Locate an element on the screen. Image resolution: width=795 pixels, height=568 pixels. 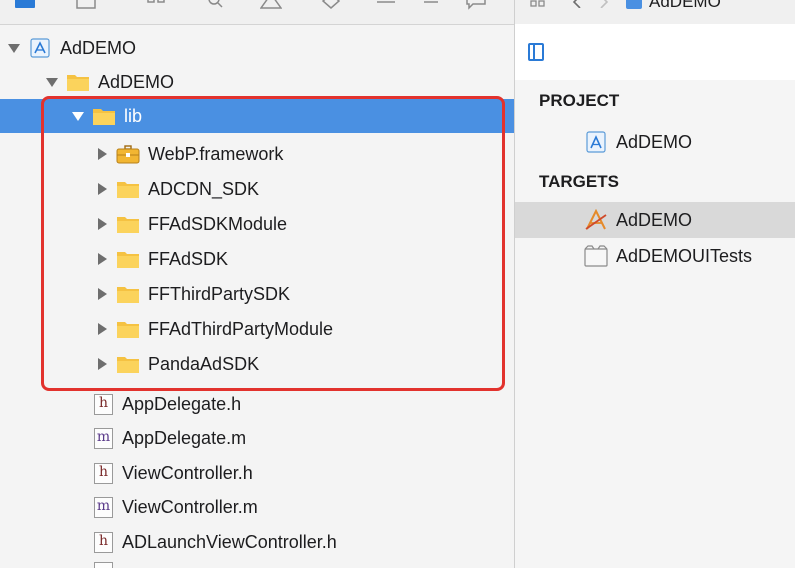
tree-row-label: WebP.framework is located at coordinates (216, 153).